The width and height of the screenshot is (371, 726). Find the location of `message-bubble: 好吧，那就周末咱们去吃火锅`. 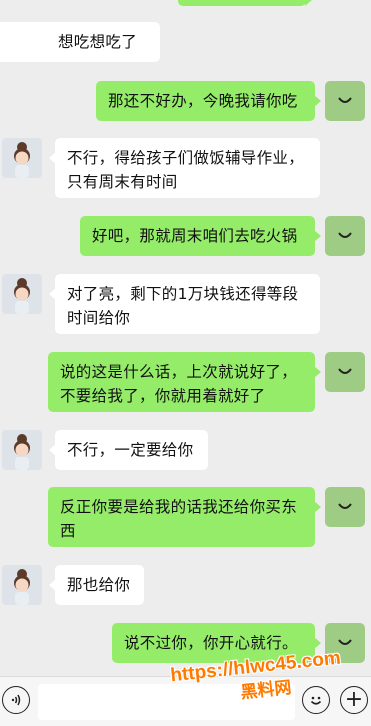

message-bubble: 好吧，那就周末咱们去吃火锅 is located at coordinates (200, 236).